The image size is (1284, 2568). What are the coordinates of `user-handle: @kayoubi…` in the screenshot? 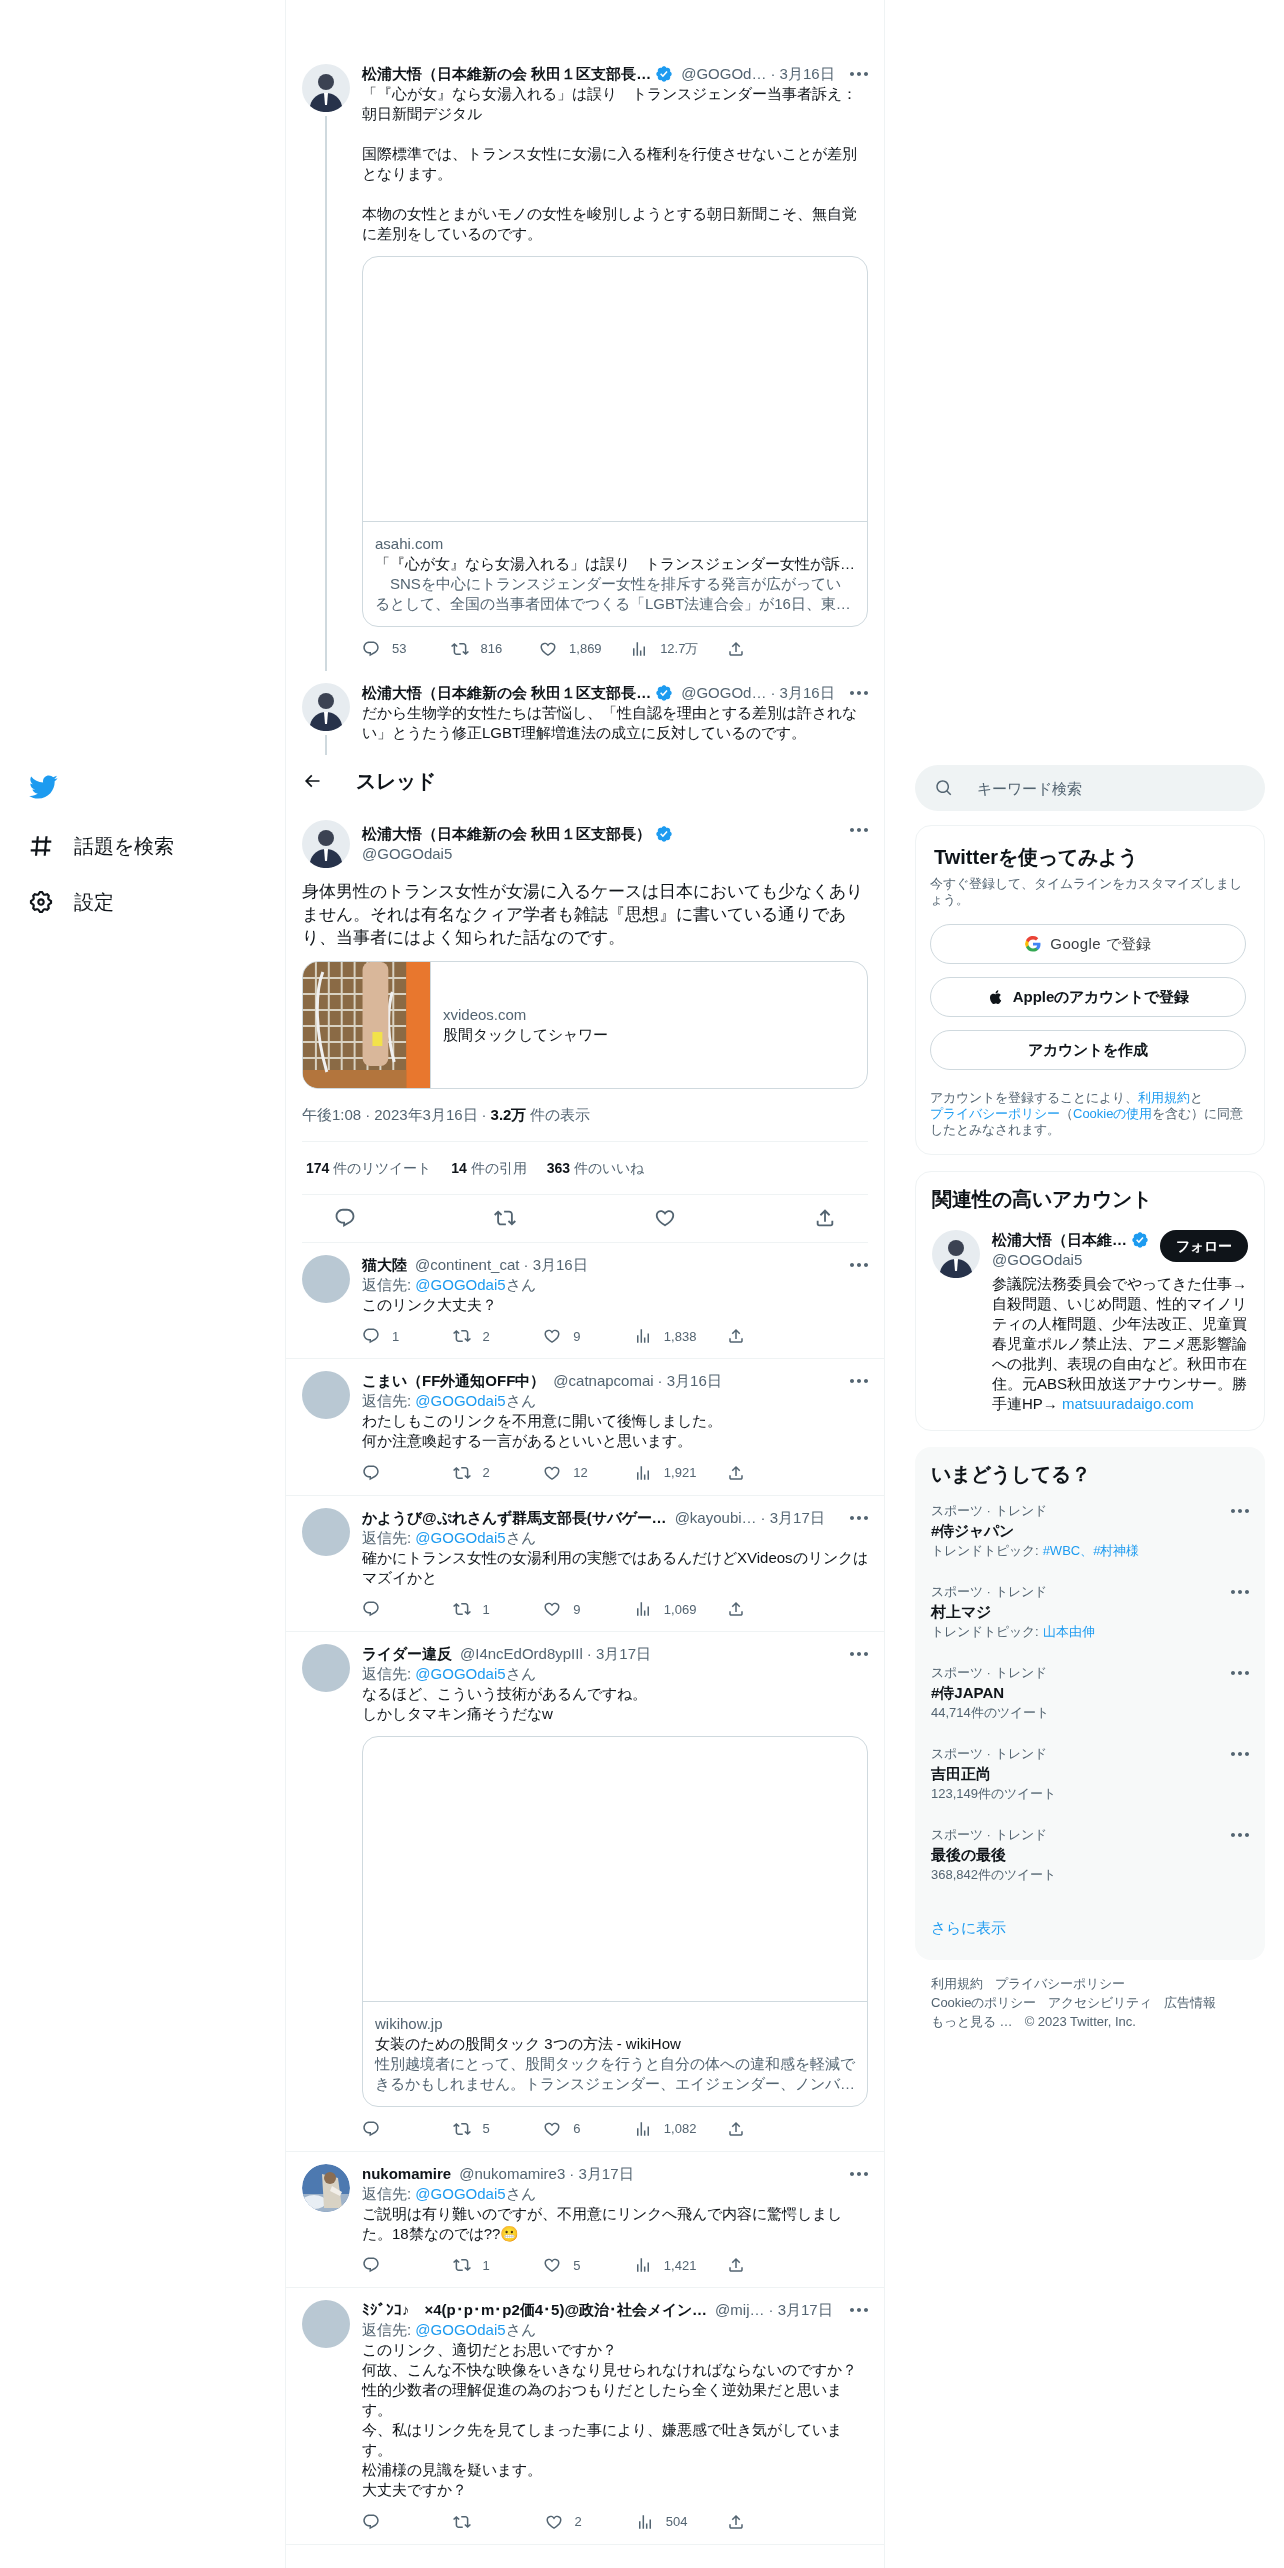 It's located at (715, 1517).